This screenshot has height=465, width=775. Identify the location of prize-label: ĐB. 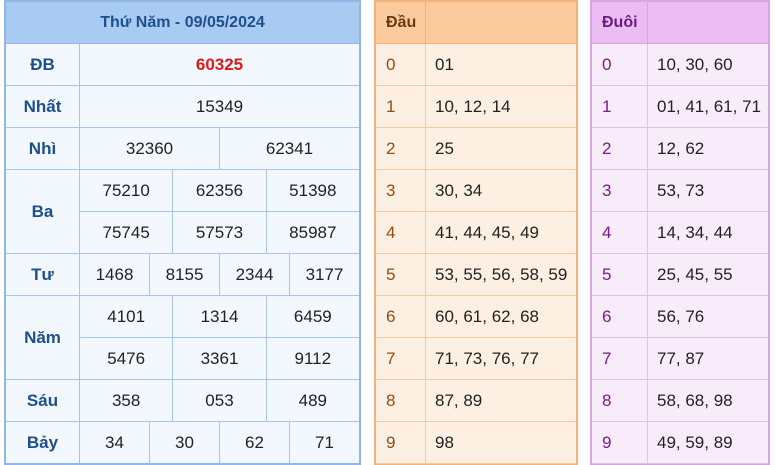
(43, 64).